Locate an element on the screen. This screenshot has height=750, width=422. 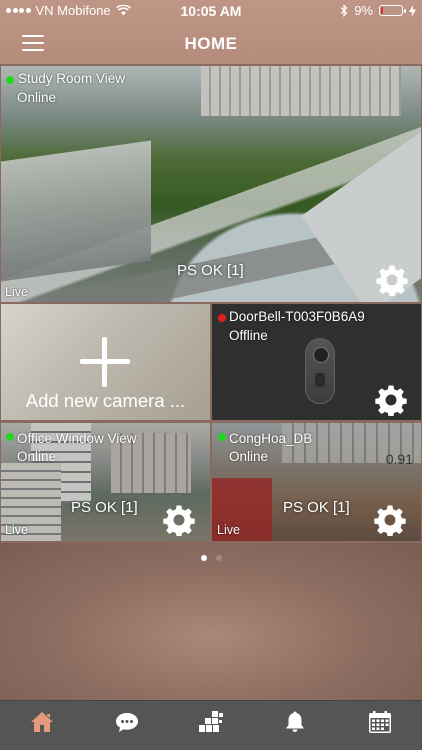
camera-status: Offline is located at coordinates (248, 335).